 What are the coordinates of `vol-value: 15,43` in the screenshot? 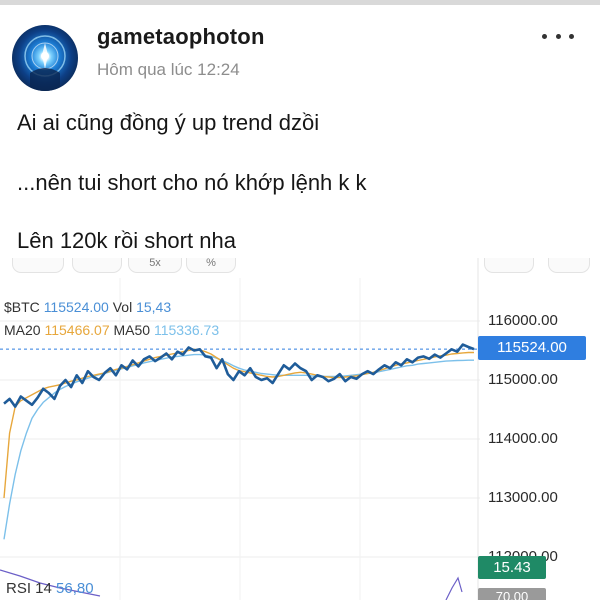 It's located at (154, 307).